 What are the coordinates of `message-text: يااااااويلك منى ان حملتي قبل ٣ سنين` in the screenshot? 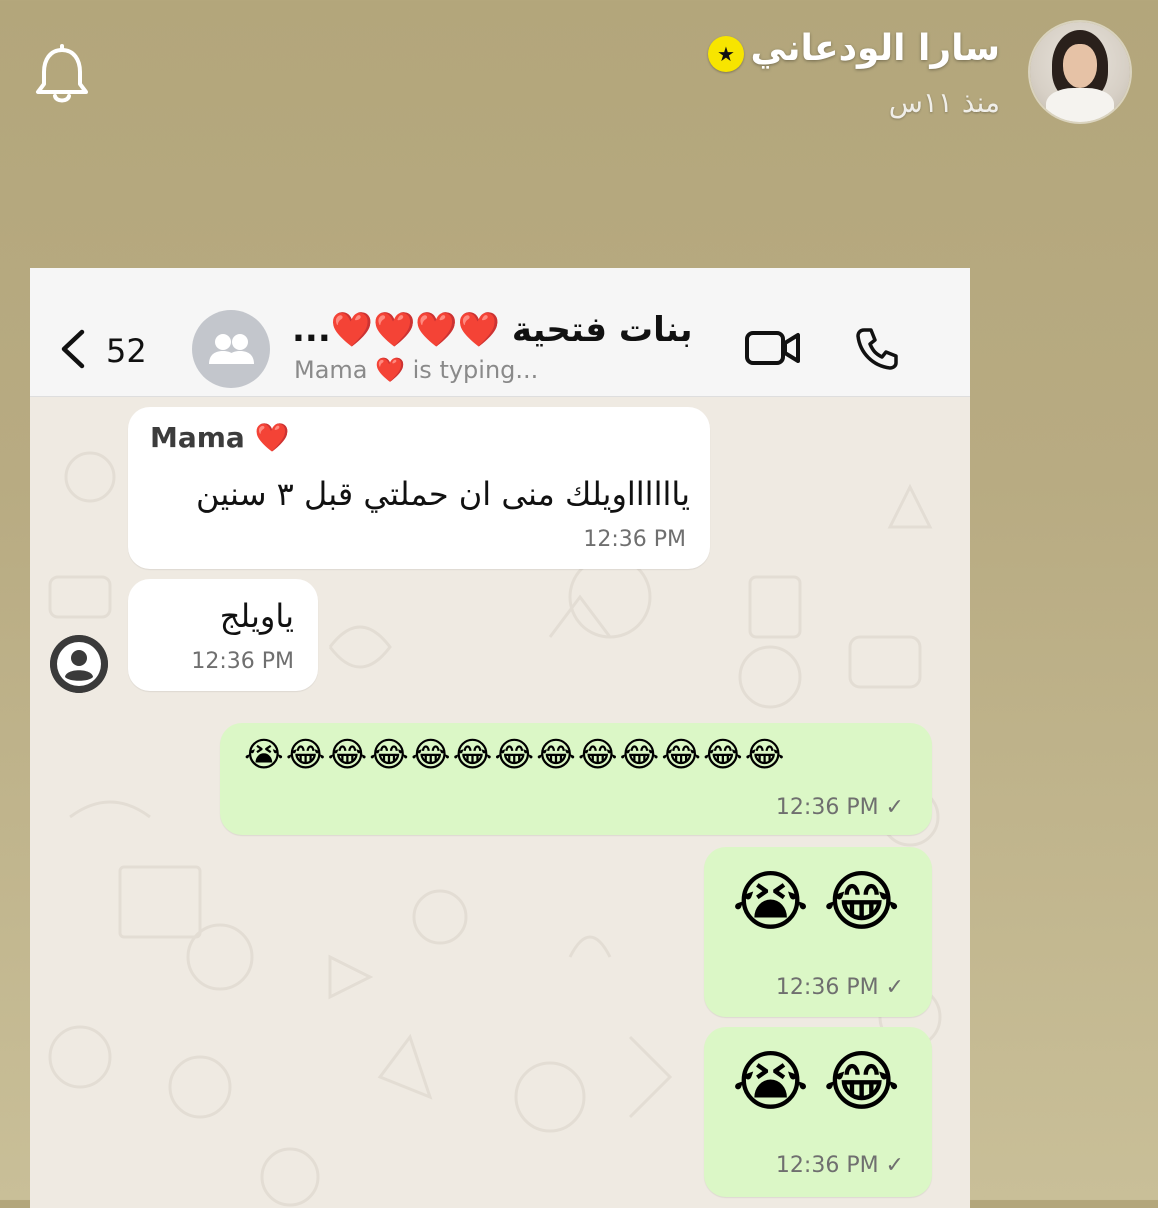 It's located at (443, 494).